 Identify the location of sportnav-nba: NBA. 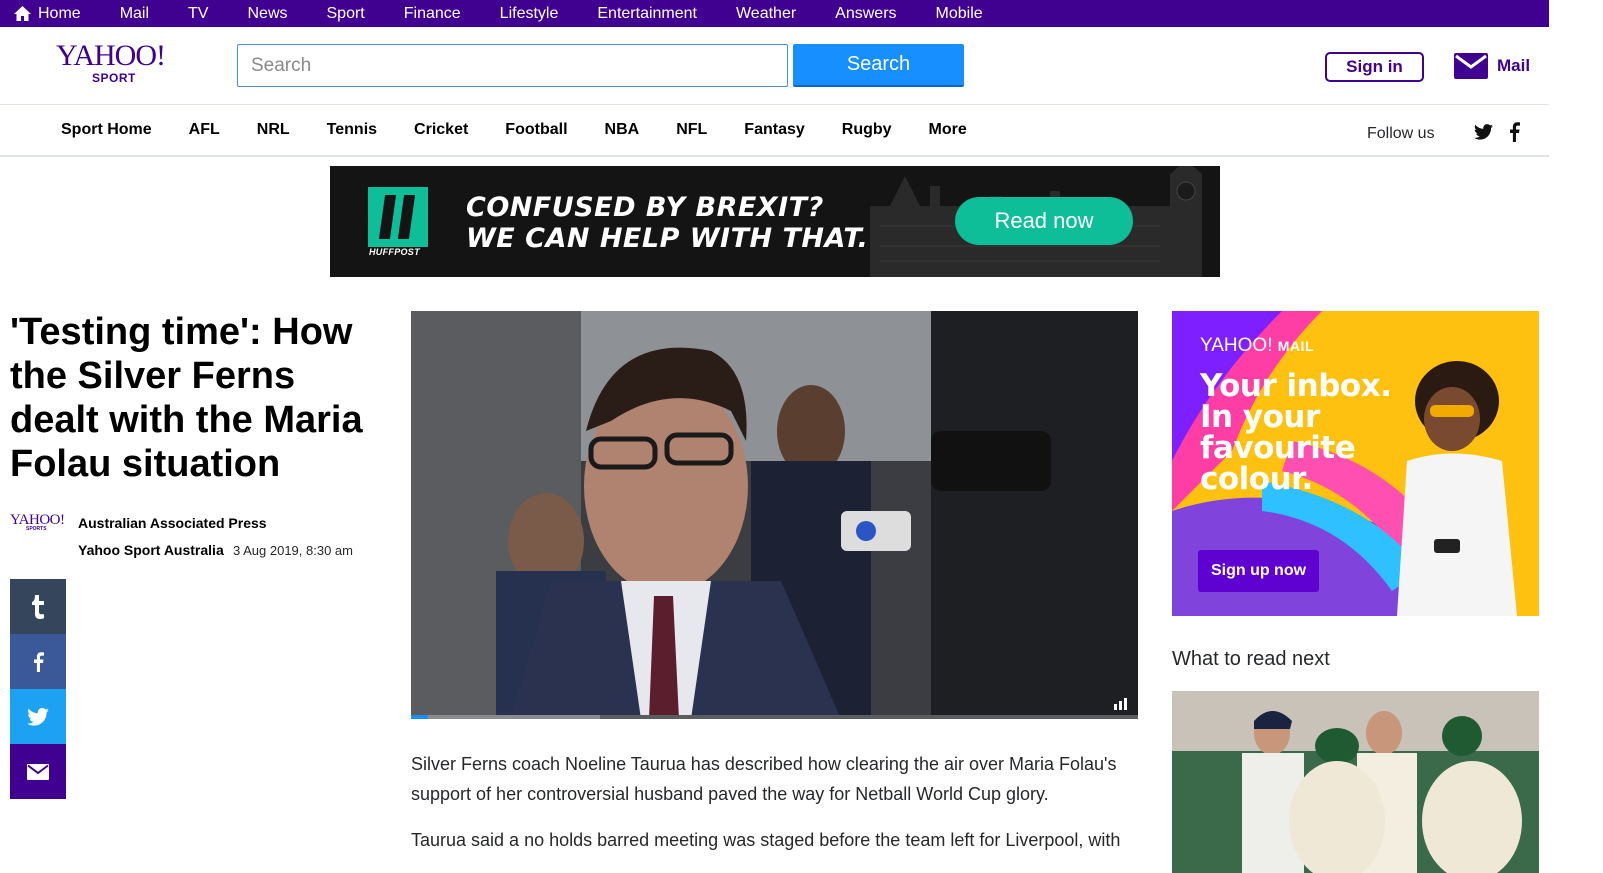
(622, 130).